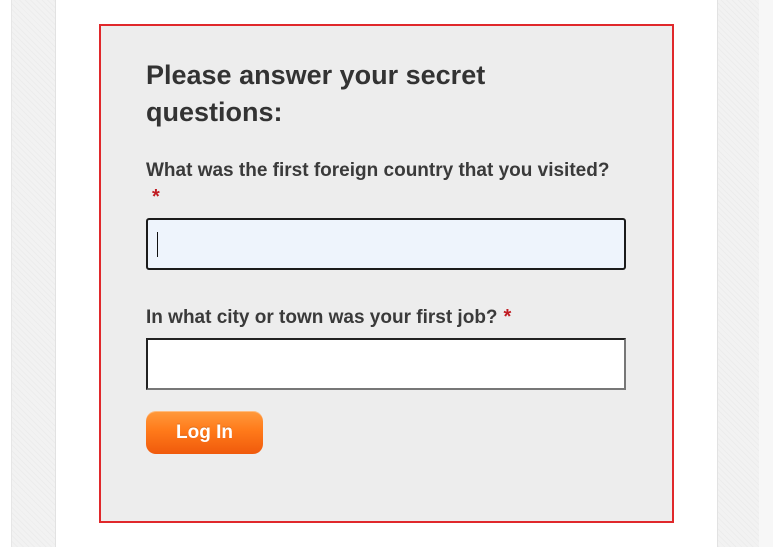 The image size is (773, 547). I want to click on log-in-button: Log In, so click(204, 432).